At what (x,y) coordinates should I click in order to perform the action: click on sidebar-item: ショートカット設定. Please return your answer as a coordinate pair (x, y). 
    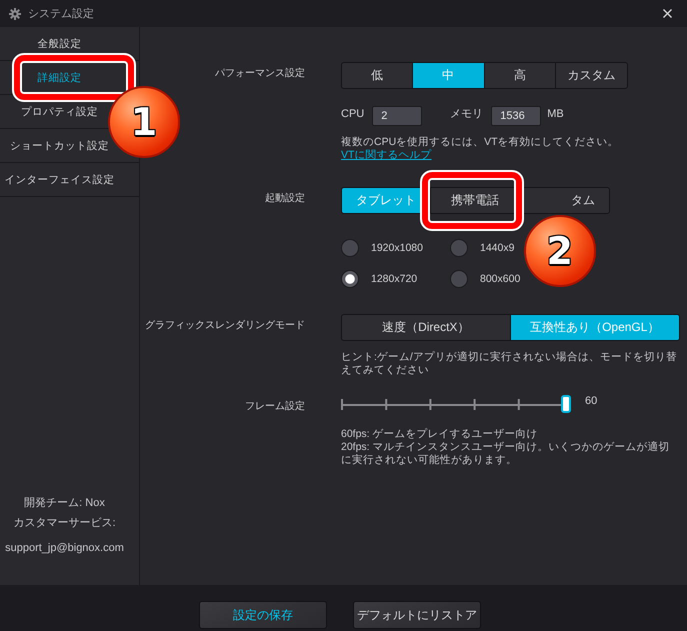
    Looking at the image, I should click on (59, 145).